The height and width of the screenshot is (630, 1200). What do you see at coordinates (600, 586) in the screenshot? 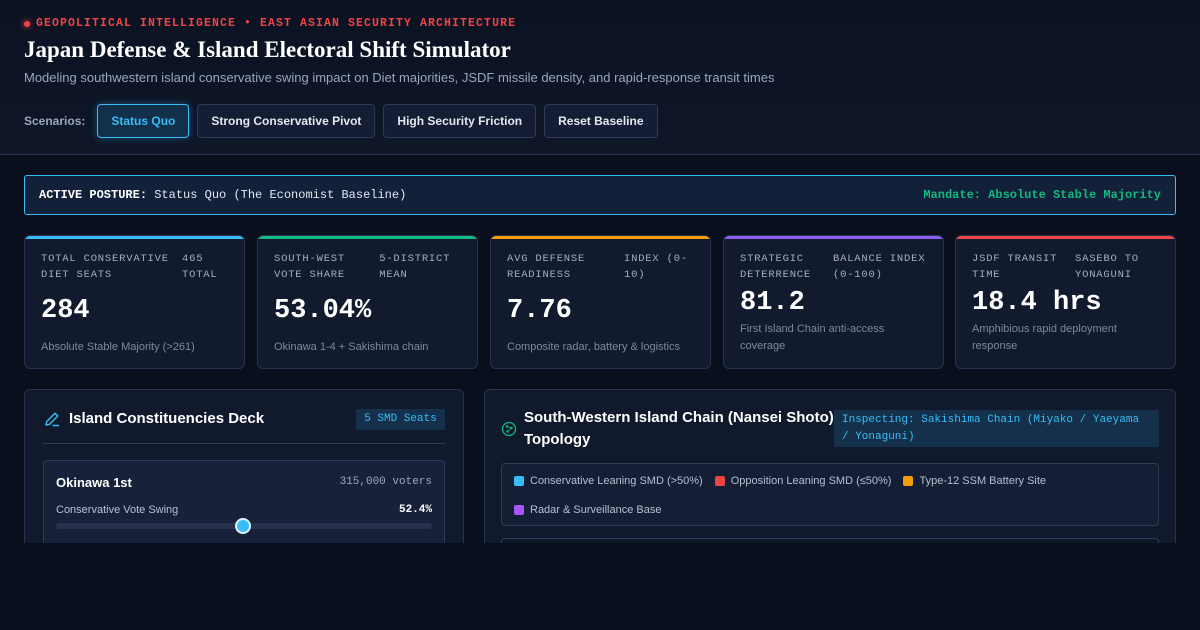
I see `page-footer-area` at bounding box center [600, 586].